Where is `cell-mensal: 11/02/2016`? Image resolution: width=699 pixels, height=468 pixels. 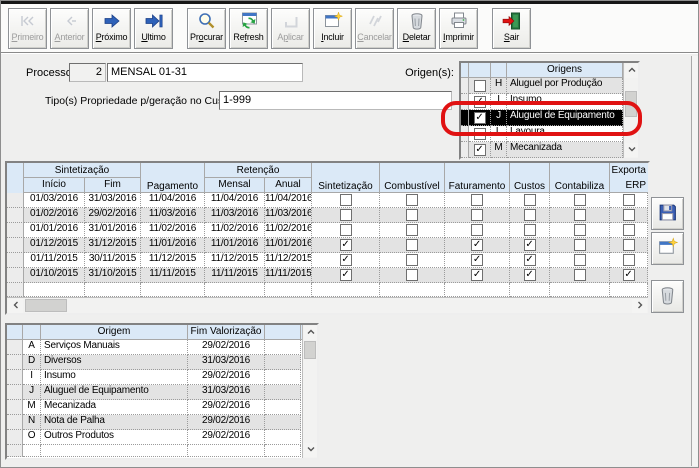
cell-mensal: 11/02/2016 is located at coordinates (235, 230).